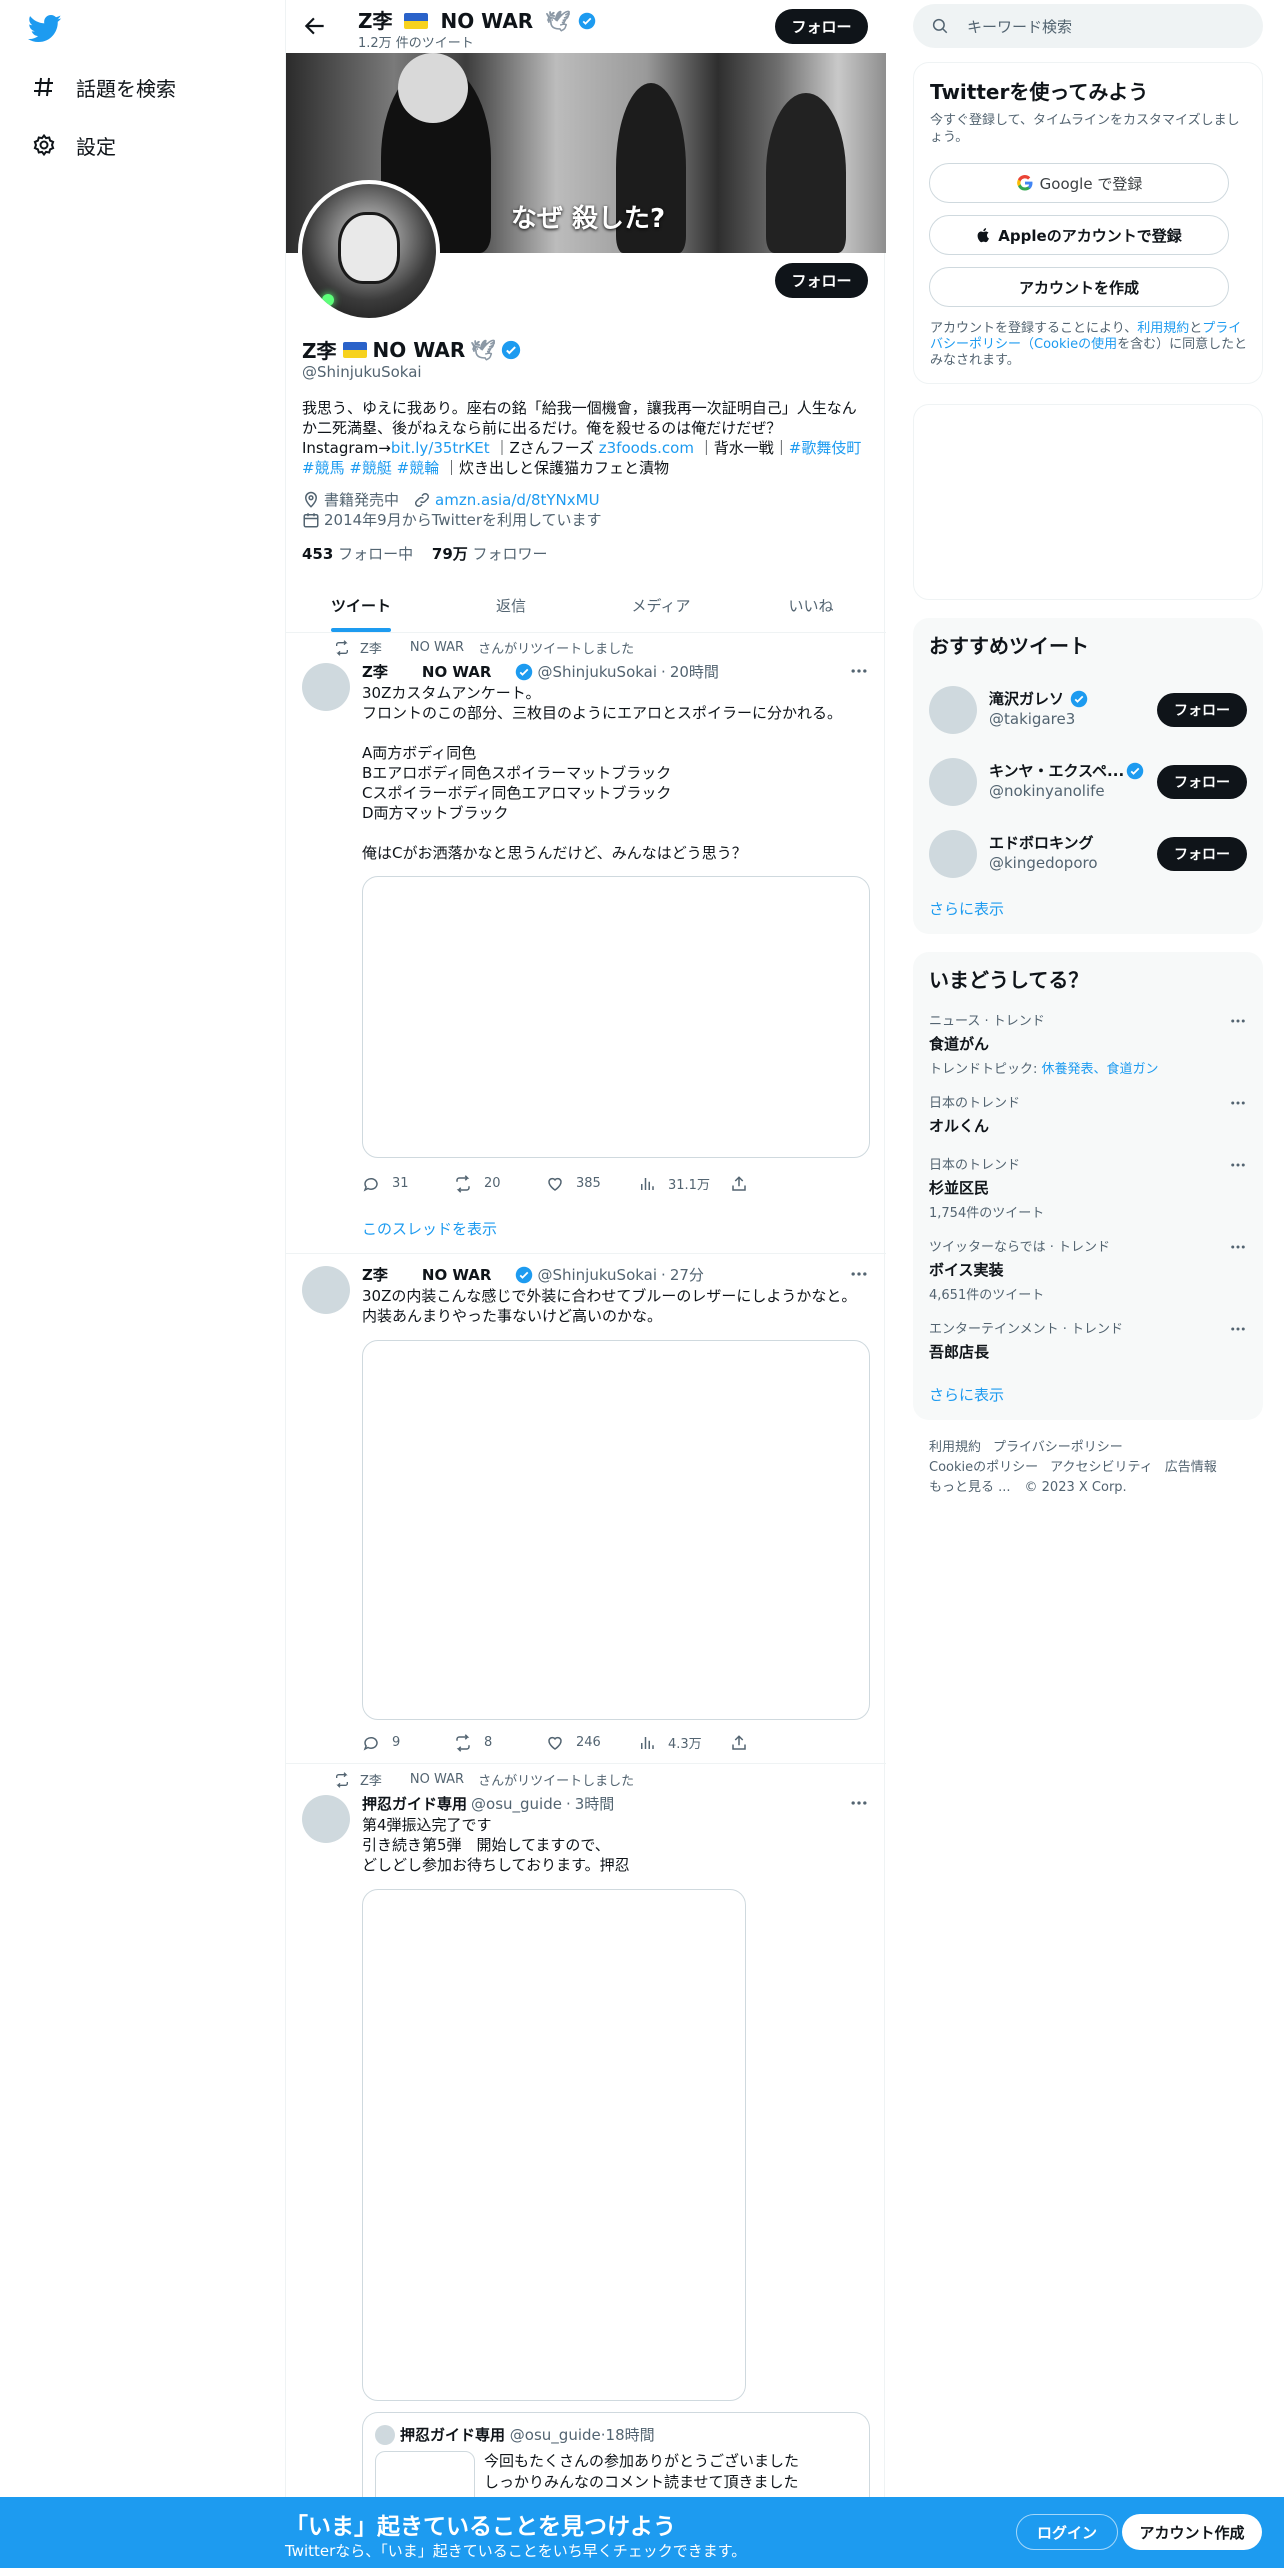 The width and height of the screenshot is (1284, 2568). I want to click on recommend-show-more: さらに表示, so click(966, 908).